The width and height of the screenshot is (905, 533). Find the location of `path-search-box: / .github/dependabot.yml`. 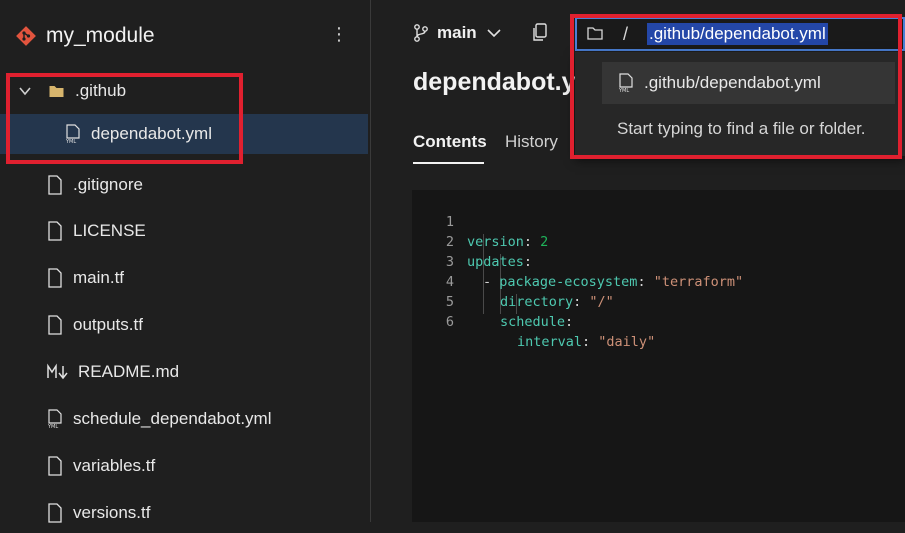

path-search-box: / .github/dependabot.yml is located at coordinates (740, 34).